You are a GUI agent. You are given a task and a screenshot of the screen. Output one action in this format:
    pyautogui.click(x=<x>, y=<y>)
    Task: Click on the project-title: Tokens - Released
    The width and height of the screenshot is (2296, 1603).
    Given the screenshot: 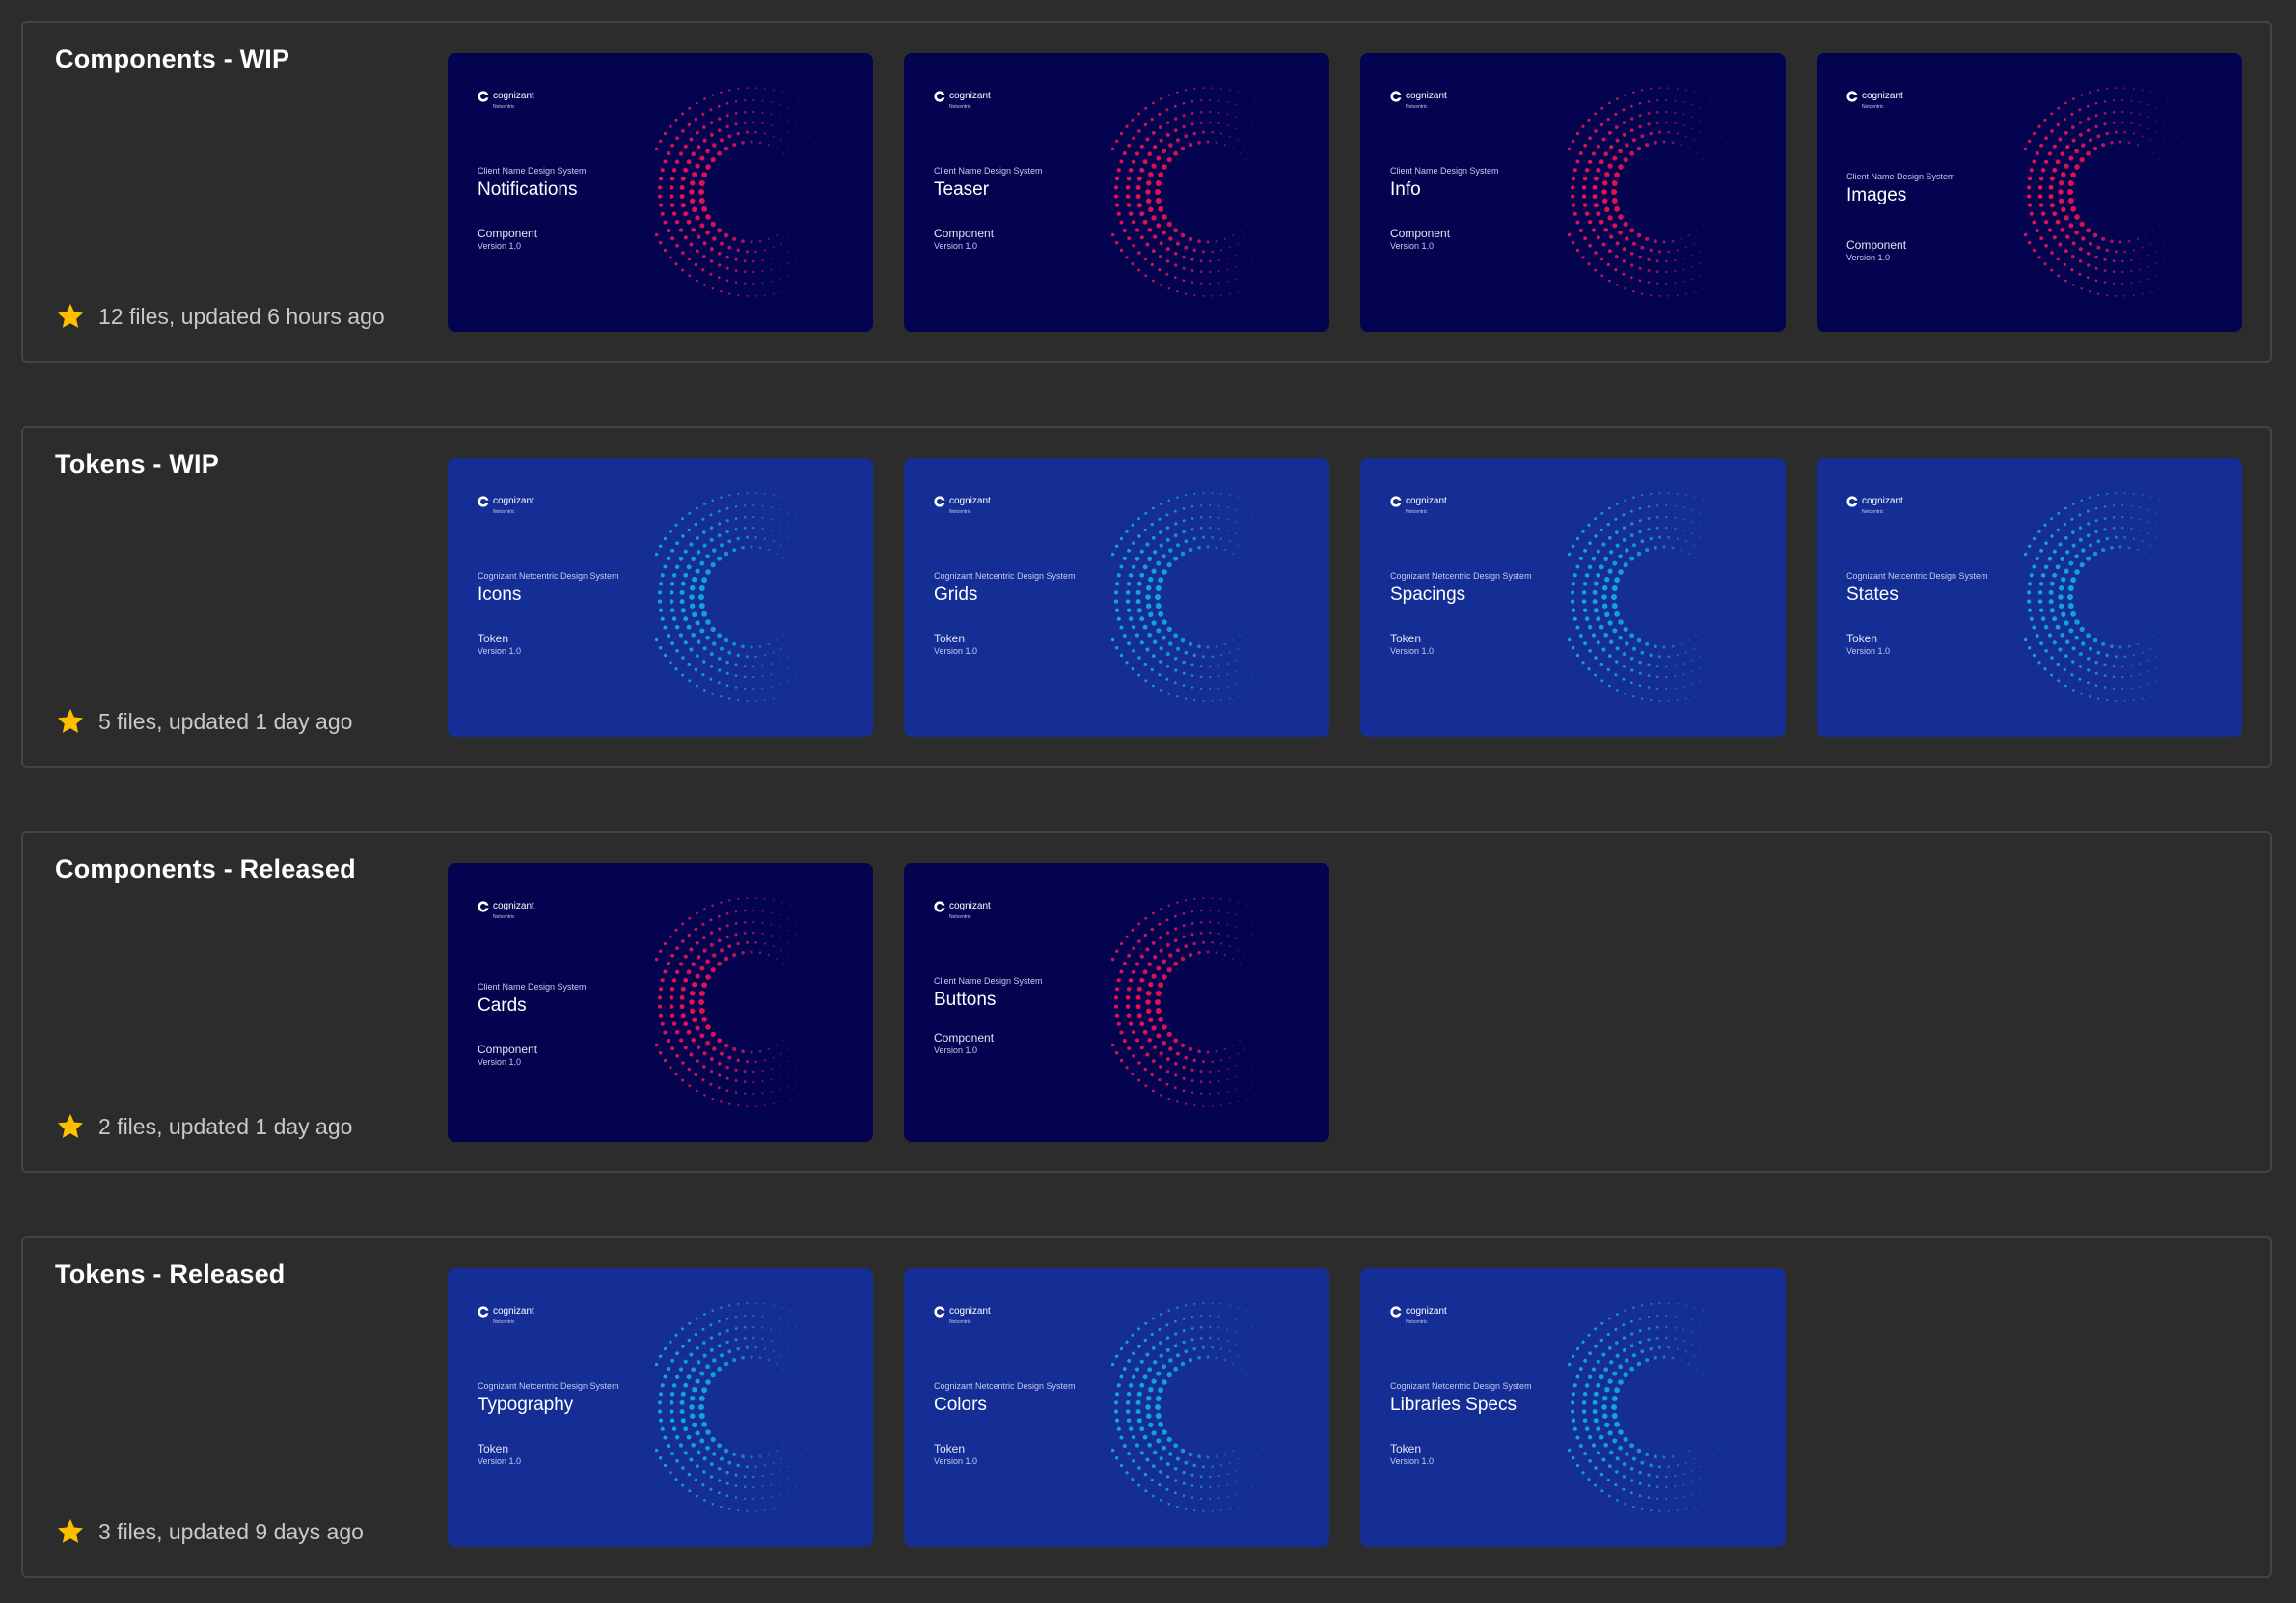 What is the action you would take?
    pyautogui.click(x=170, y=1275)
    